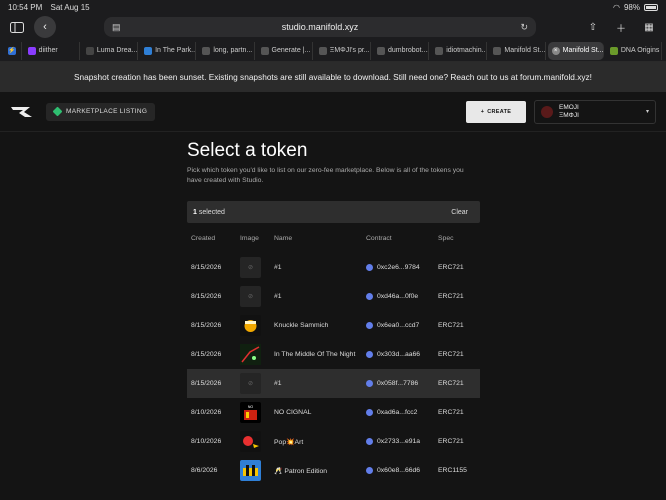  Describe the element at coordinates (70, 7) in the screenshot. I see `status-date: Sat Aug 15` at that location.